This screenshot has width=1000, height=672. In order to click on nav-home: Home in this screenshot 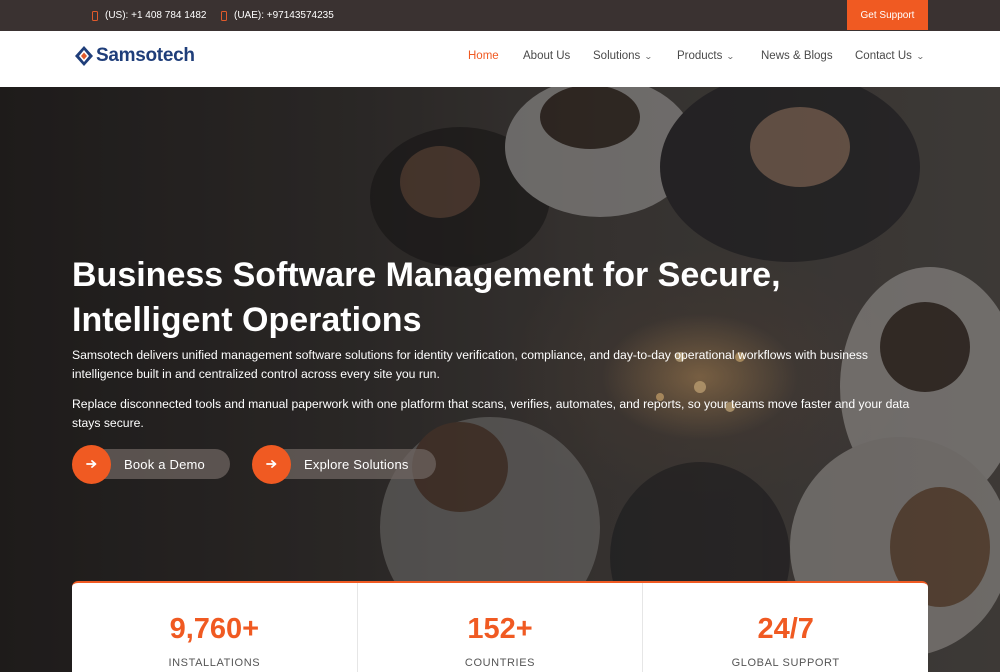, I will do `click(483, 56)`.